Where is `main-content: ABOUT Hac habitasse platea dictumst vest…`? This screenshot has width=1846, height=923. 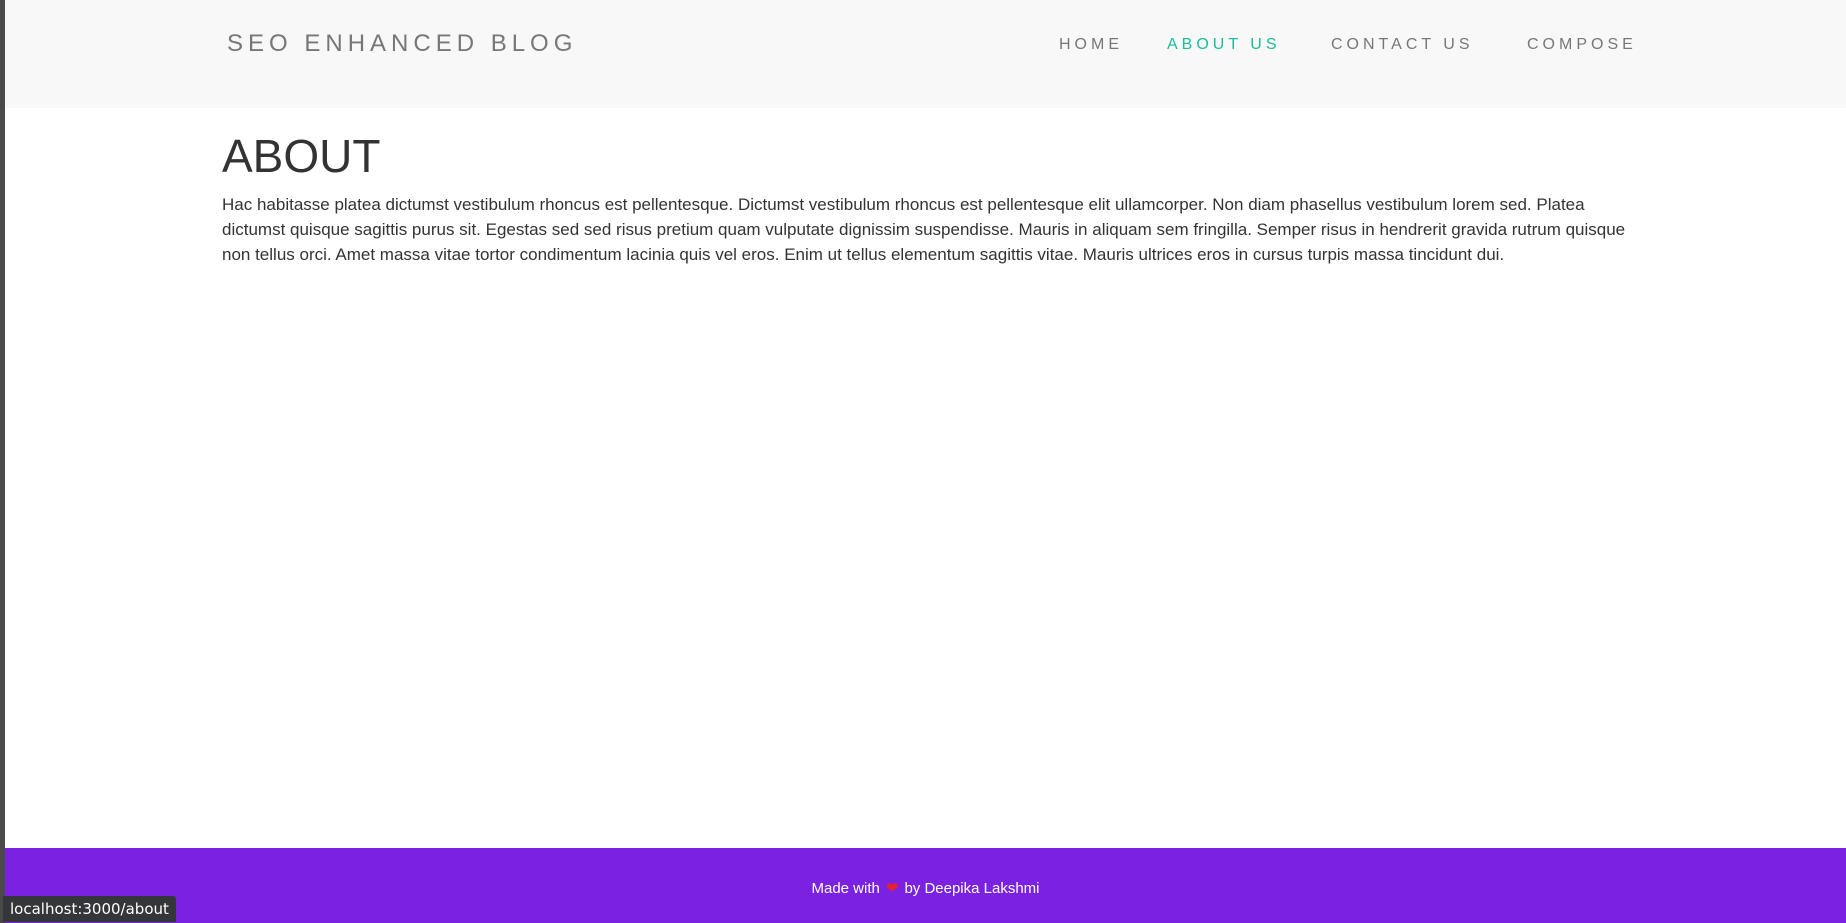 main-content: ABOUT Hac habitasse platea dictumst vest… is located at coordinates (927, 197).